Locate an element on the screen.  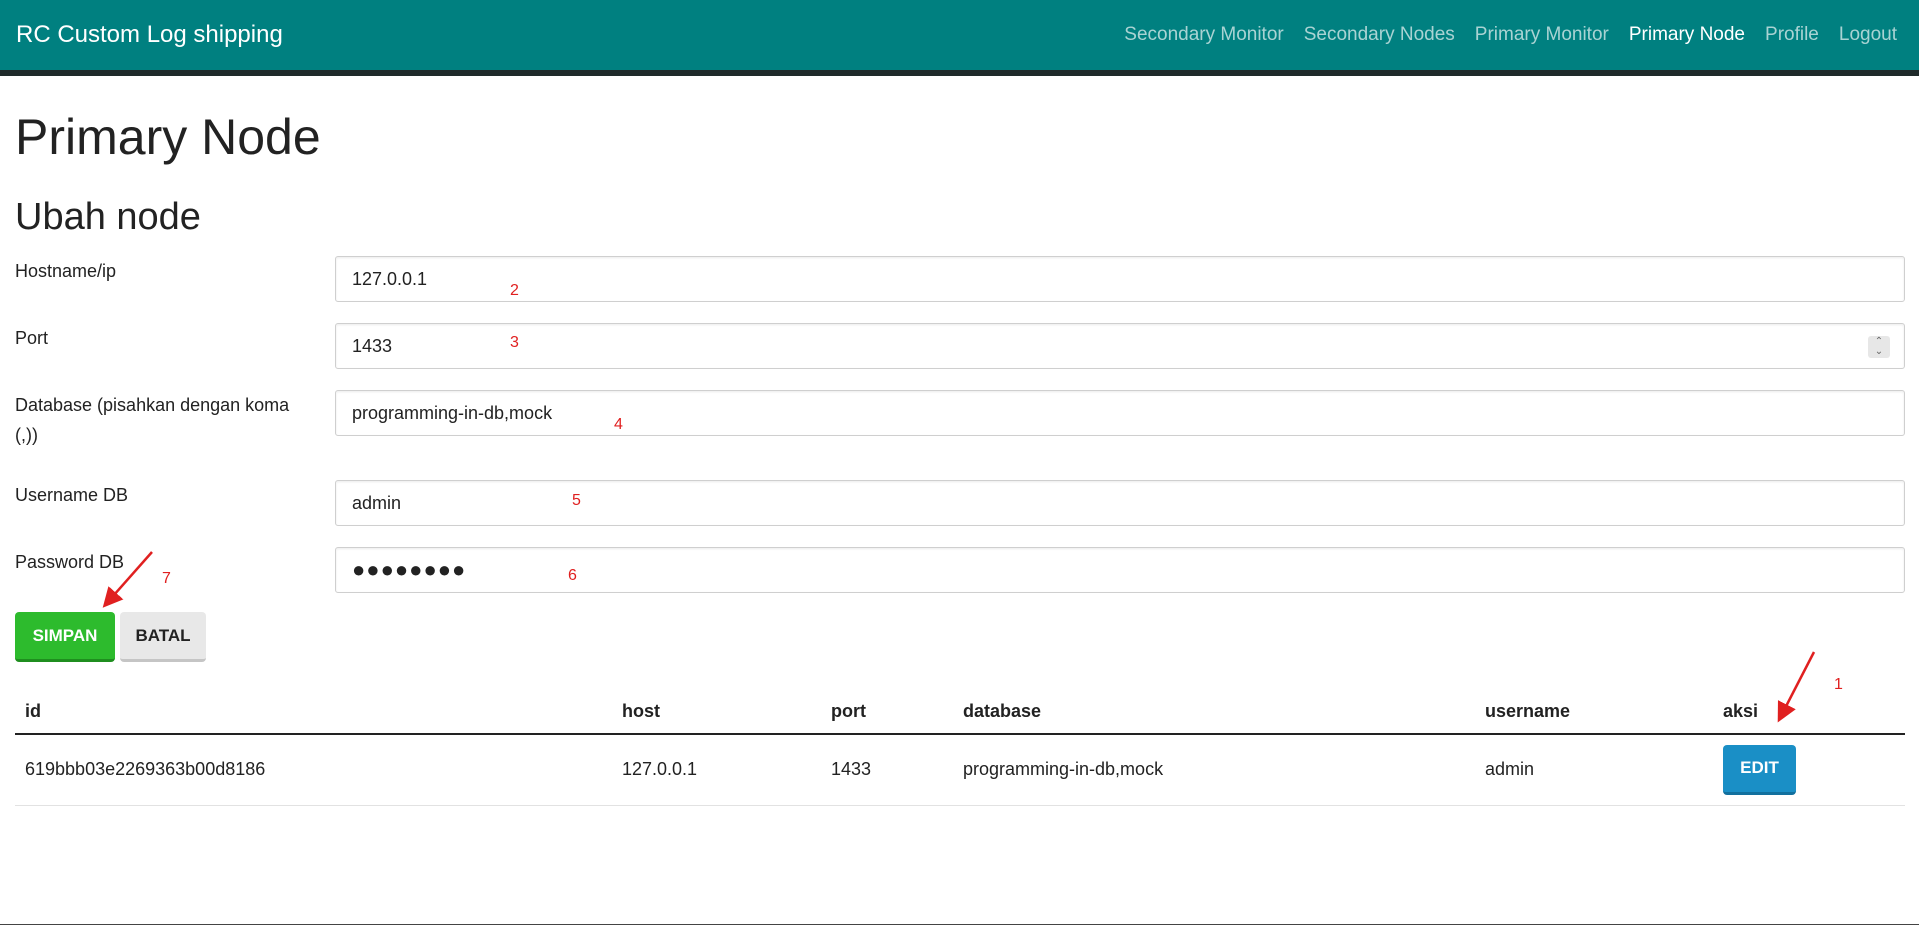
cell-id: 619bbb03e2269363b00d8186 is located at coordinates (313, 770).